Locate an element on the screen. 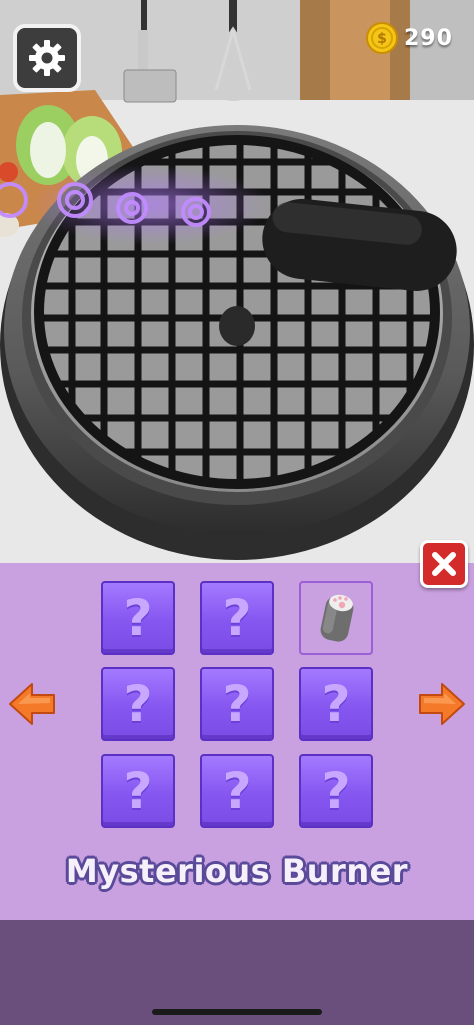 The width and height of the screenshot is (474, 1025). collection-slot-1: ? is located at coordinates (138, 618).